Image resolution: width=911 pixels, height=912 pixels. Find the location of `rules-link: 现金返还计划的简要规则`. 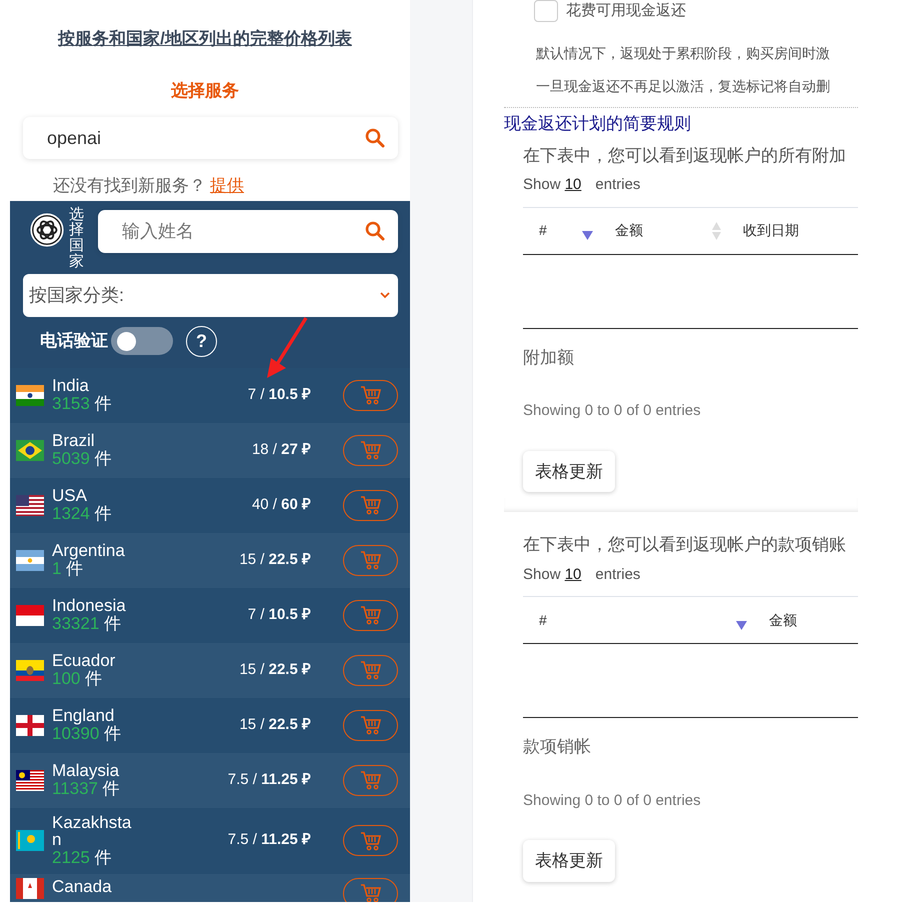

rules-link: 现金返还计划的简要规则 is located at coordinates (597, 123).